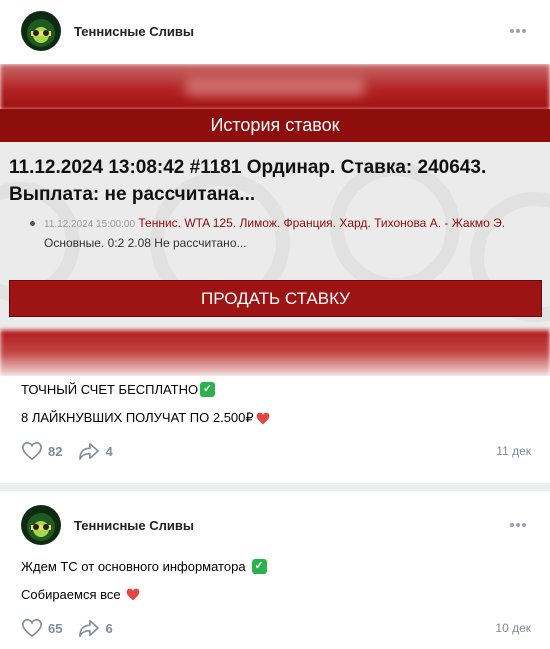 This screenshot has height=649, width=550. I want to click on post-text-line: Ждем ТС от основного информатора ✓, so click(144, 566).